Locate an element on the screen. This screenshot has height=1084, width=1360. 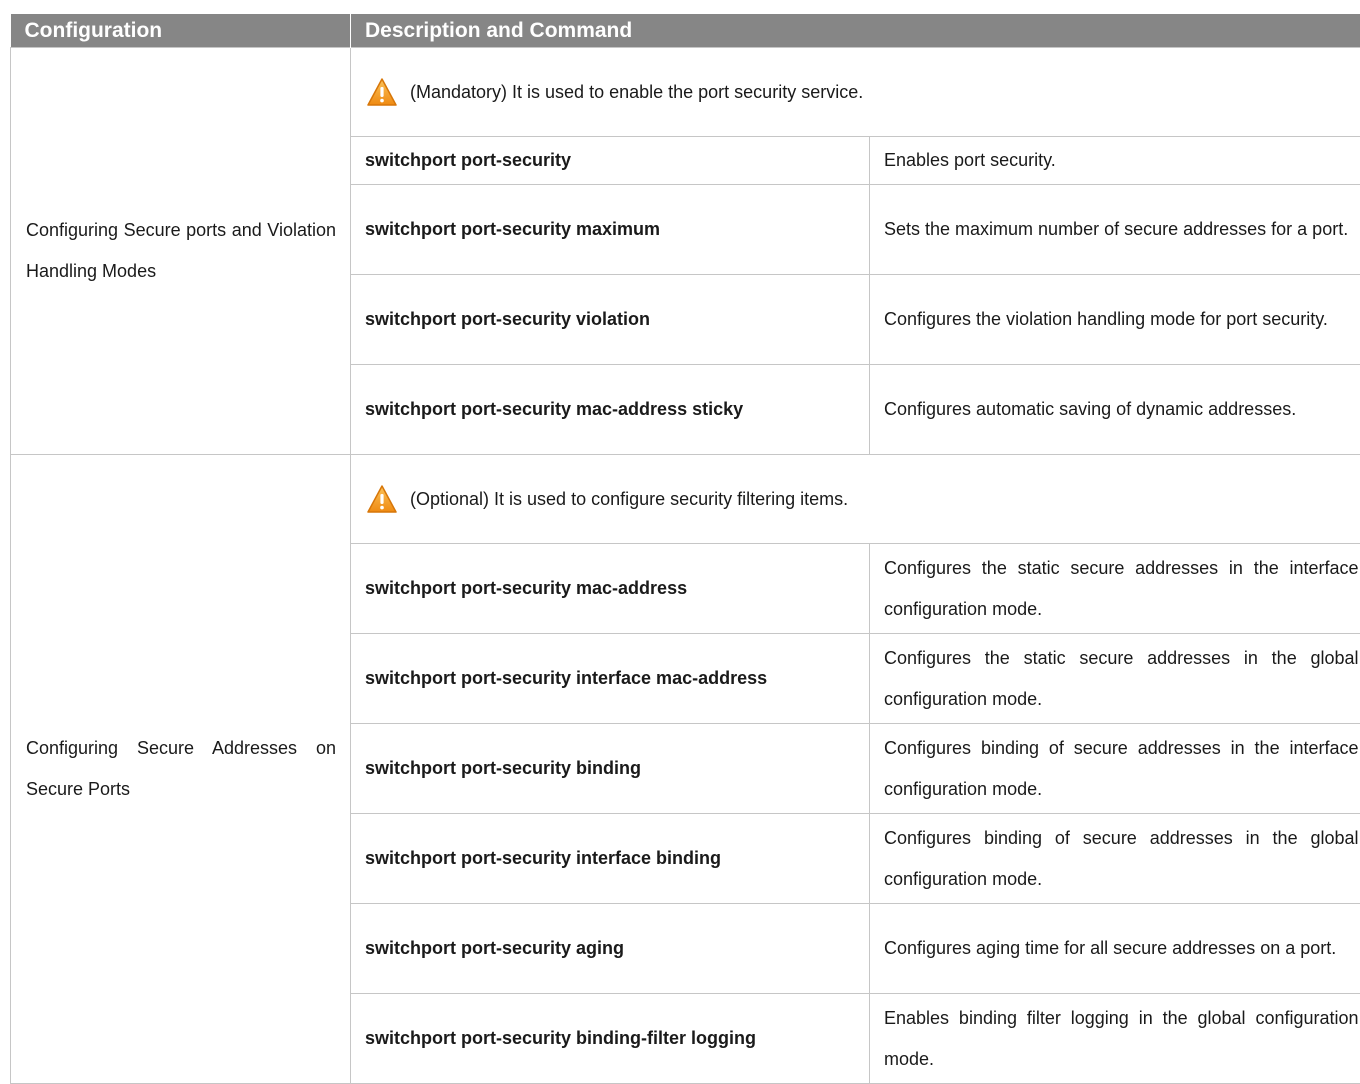
command-cell: switchport port-security maximum is located at coordinates (610, 230).